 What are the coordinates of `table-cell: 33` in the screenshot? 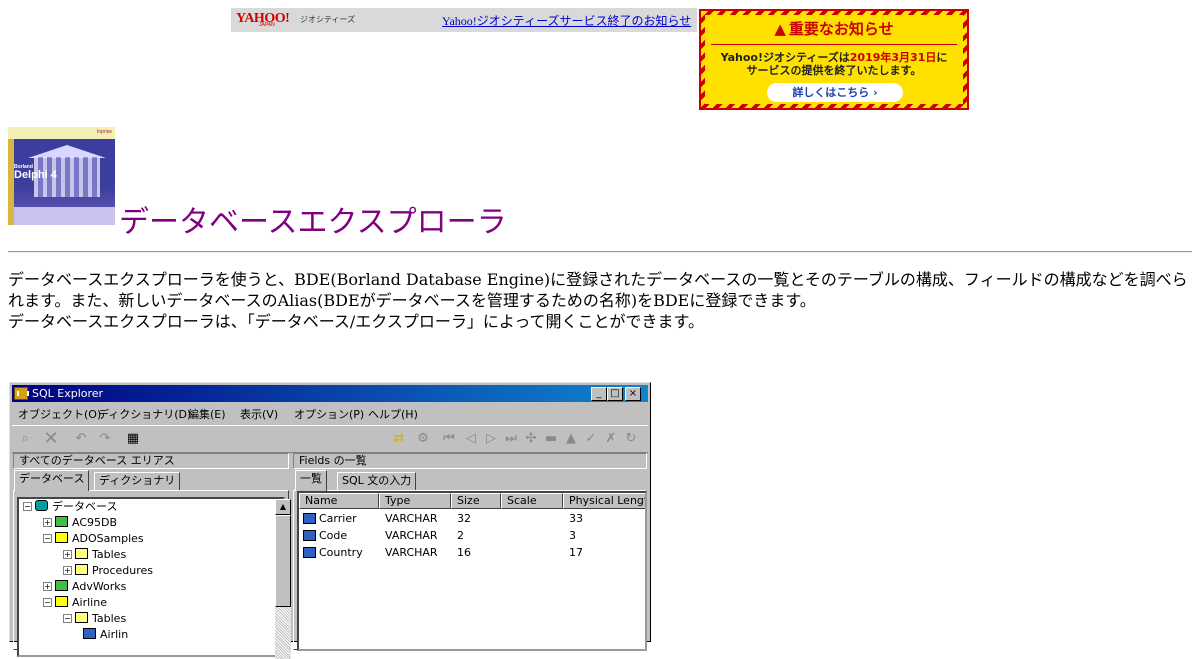 It's located at (576, 518).